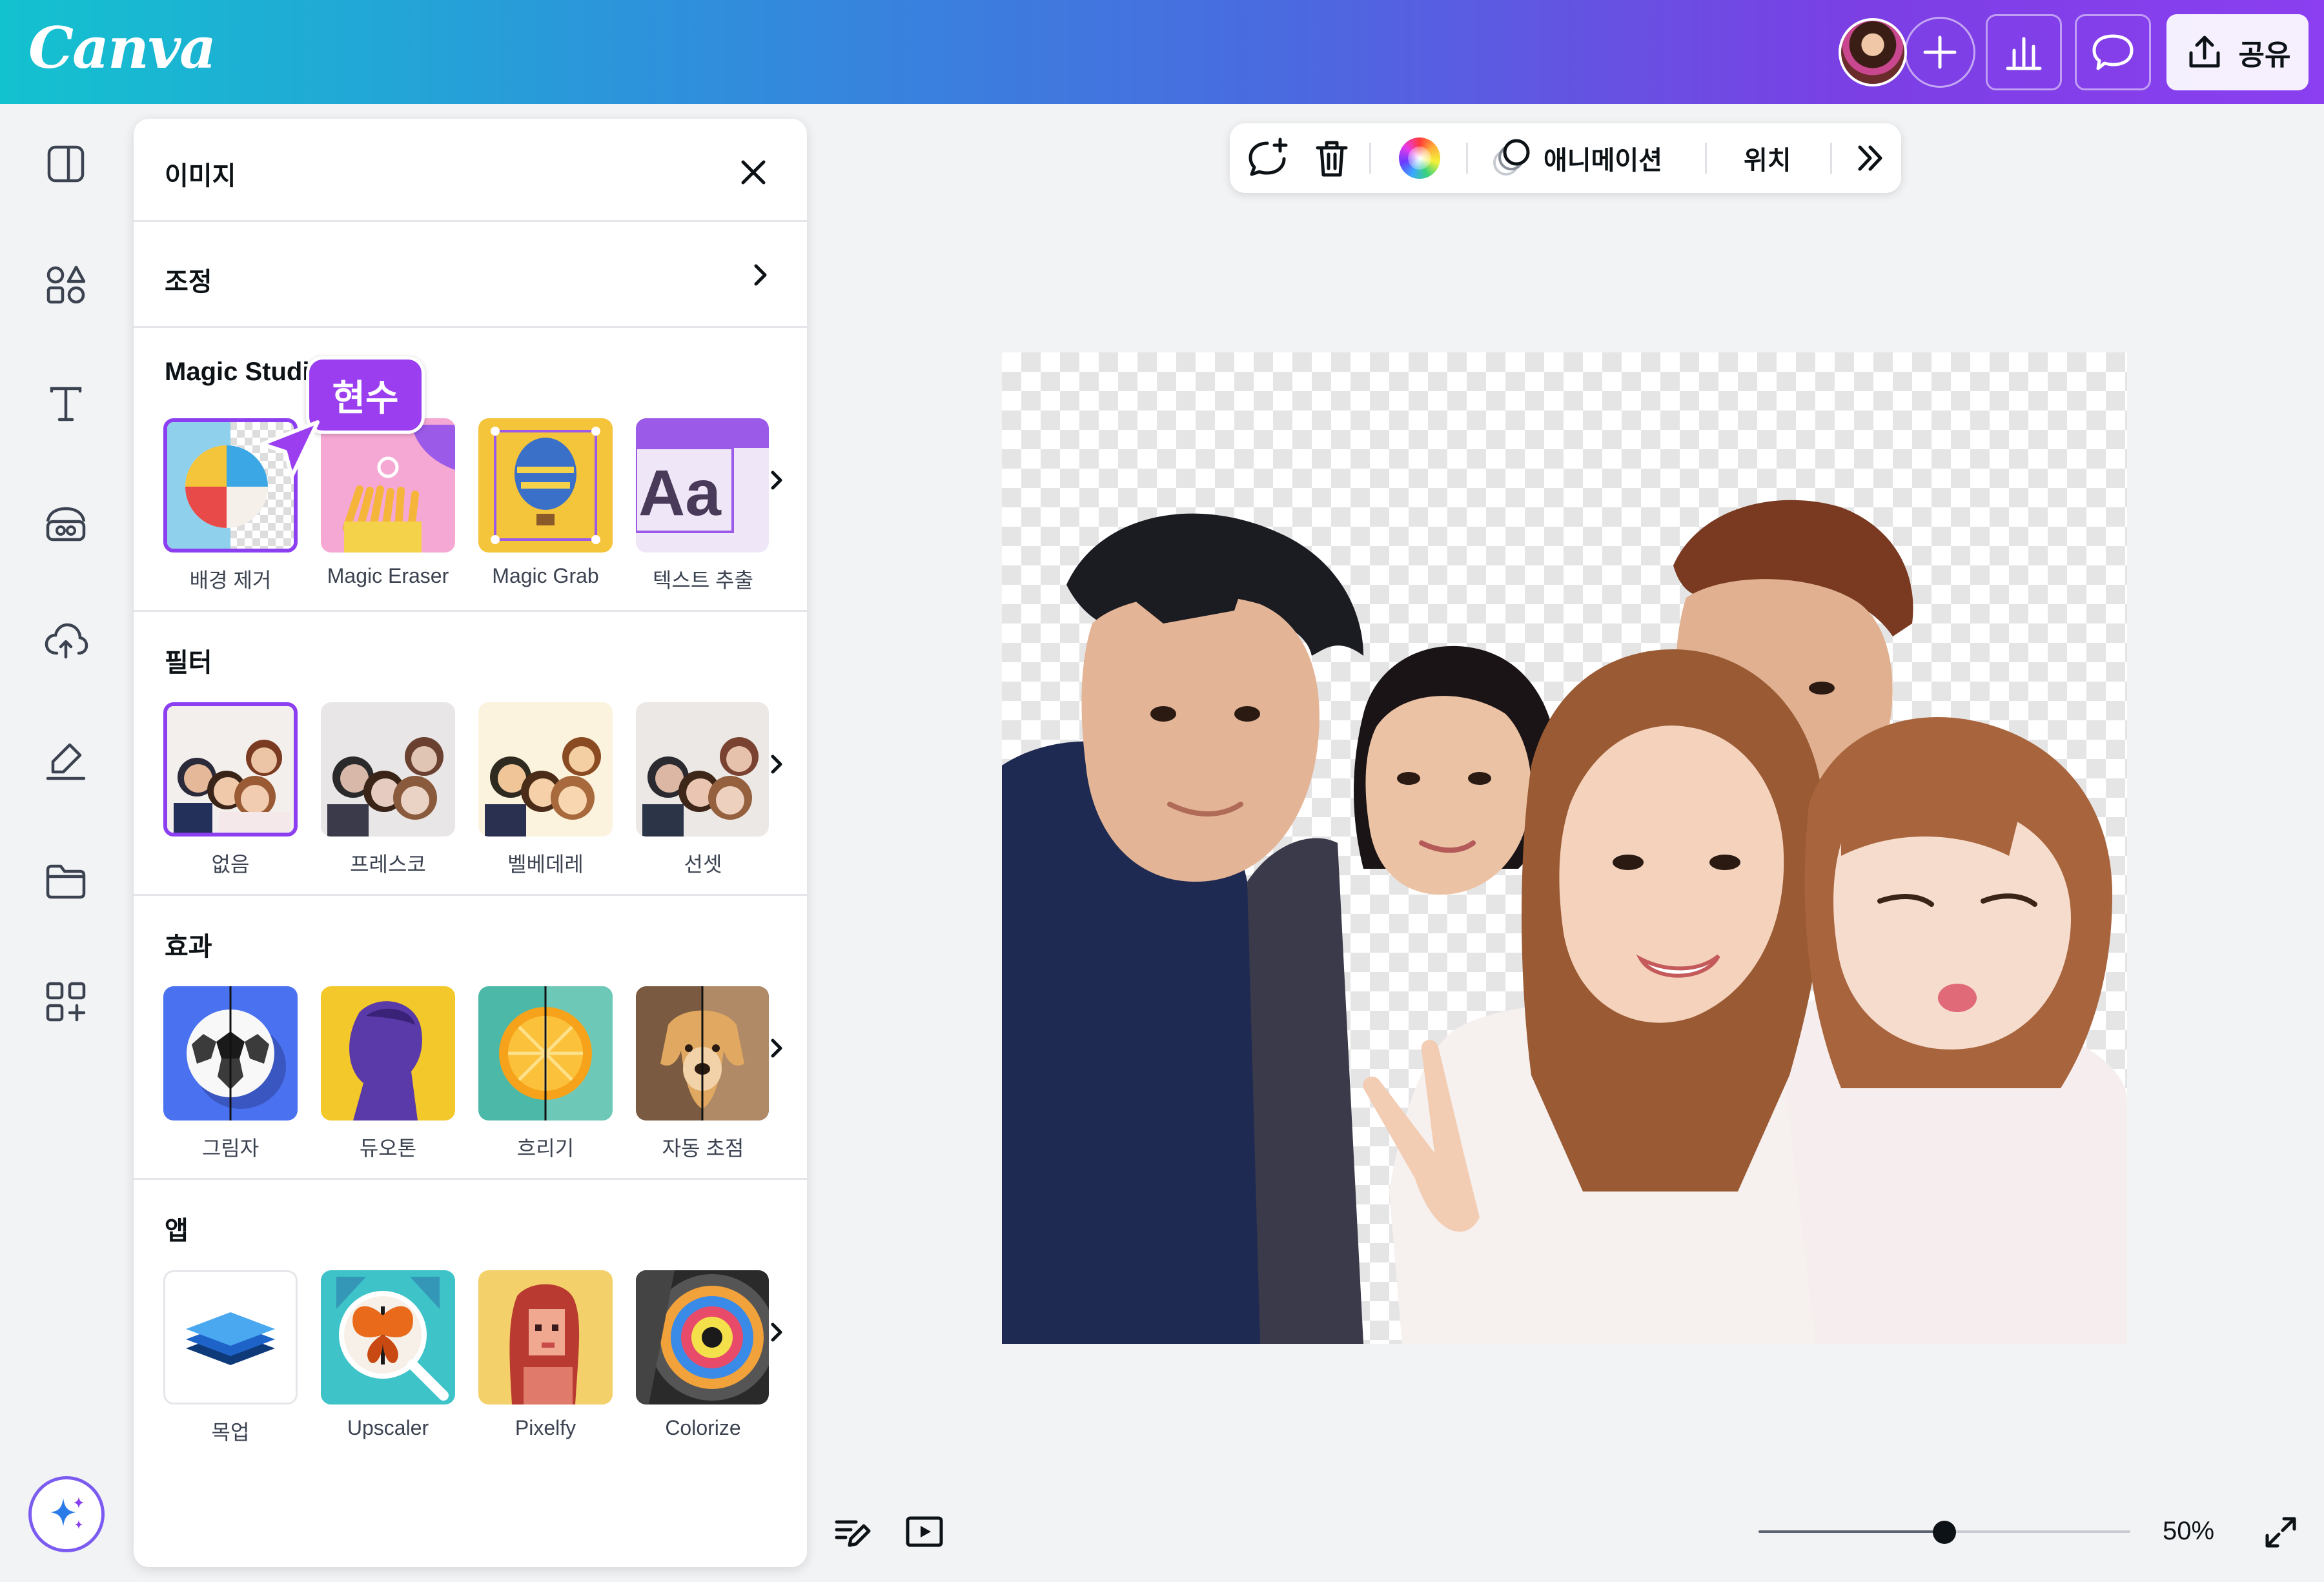 Image resolution: width=2324 pixels, height=1582 pixels. What do you see at coordinates (230, 1148) in the screenshot?
I see `tile-label: 그림자` at bounding box center [230, 1148].